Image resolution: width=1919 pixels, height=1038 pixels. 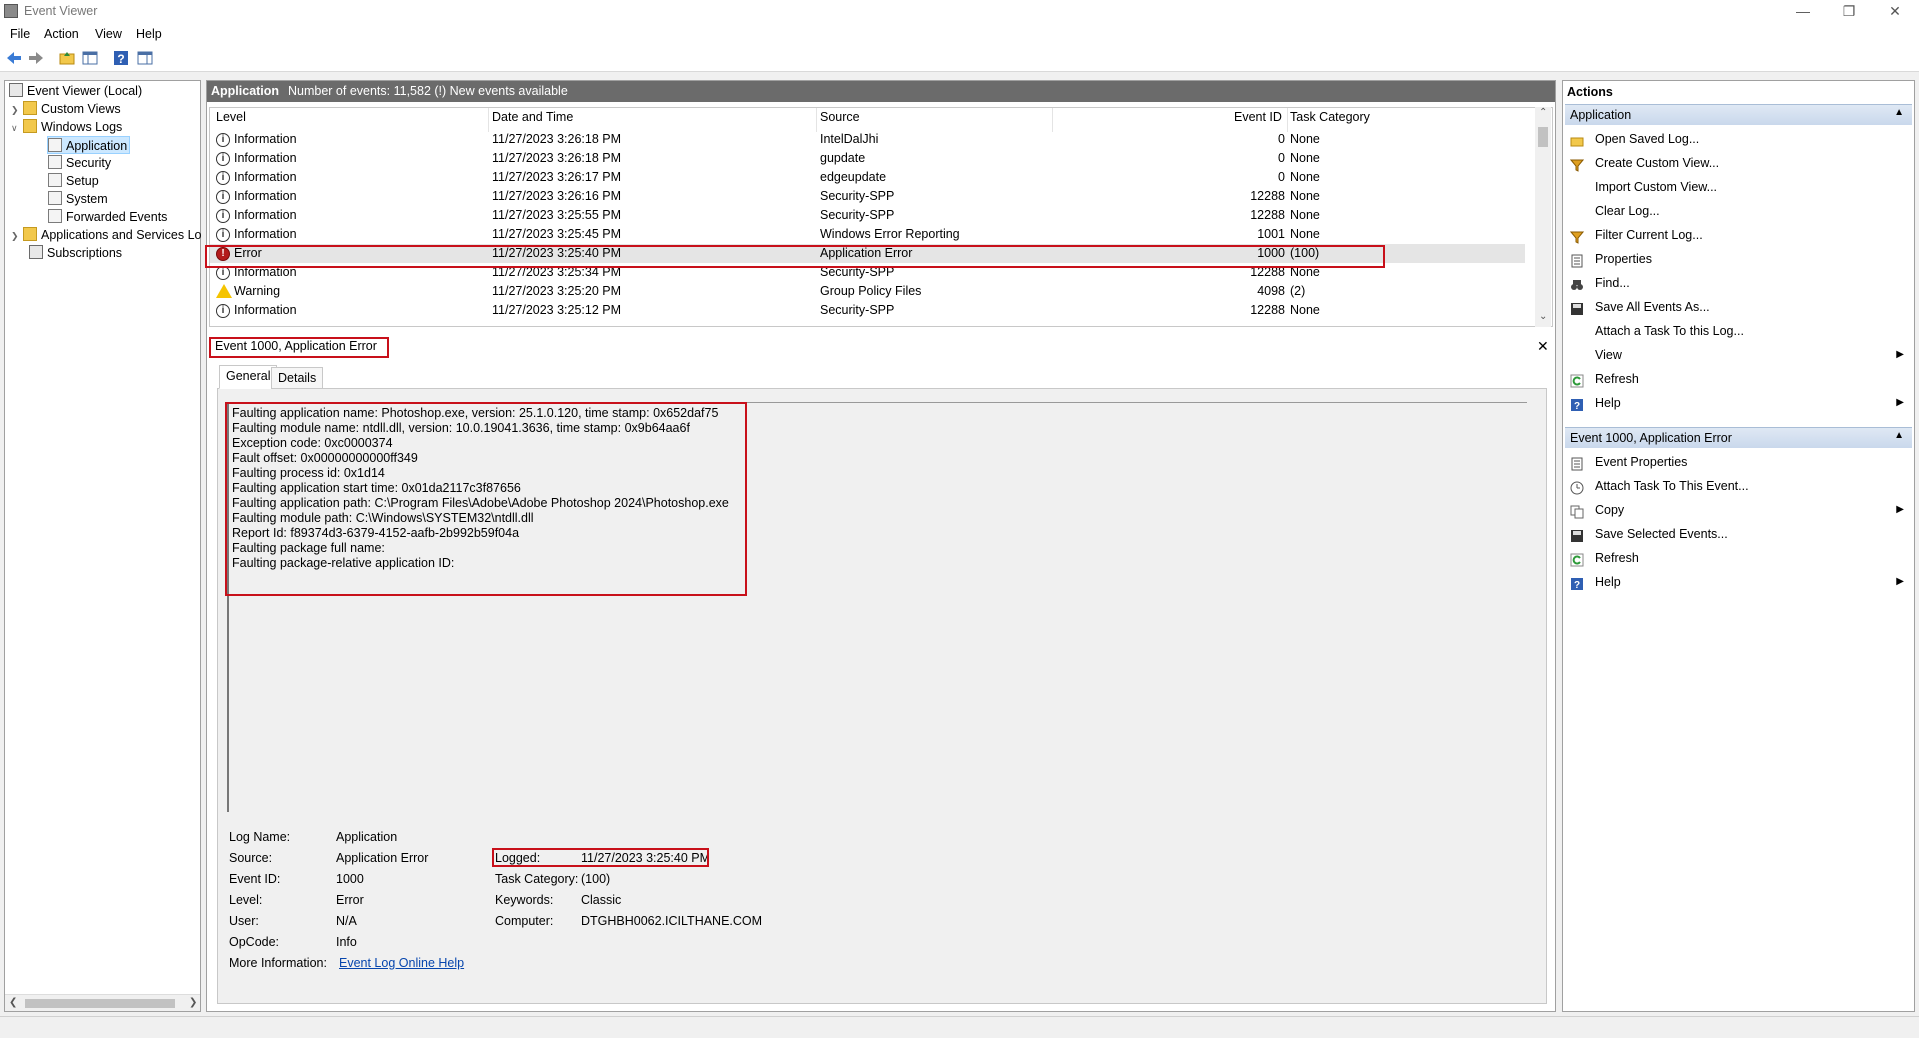 What do you see at coordinates (106, 235) in the screenshot?
I see `tree-apps-services: ❯ Applications and Services Lo` at bounding box center [106, 235].